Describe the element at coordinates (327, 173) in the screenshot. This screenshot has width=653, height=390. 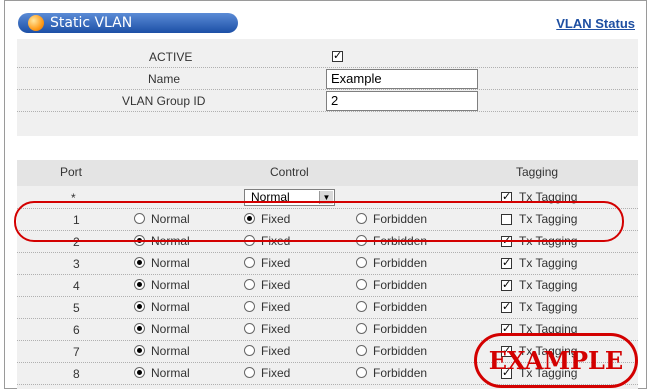
I see `table-header: Port Control Tagging` at that location.